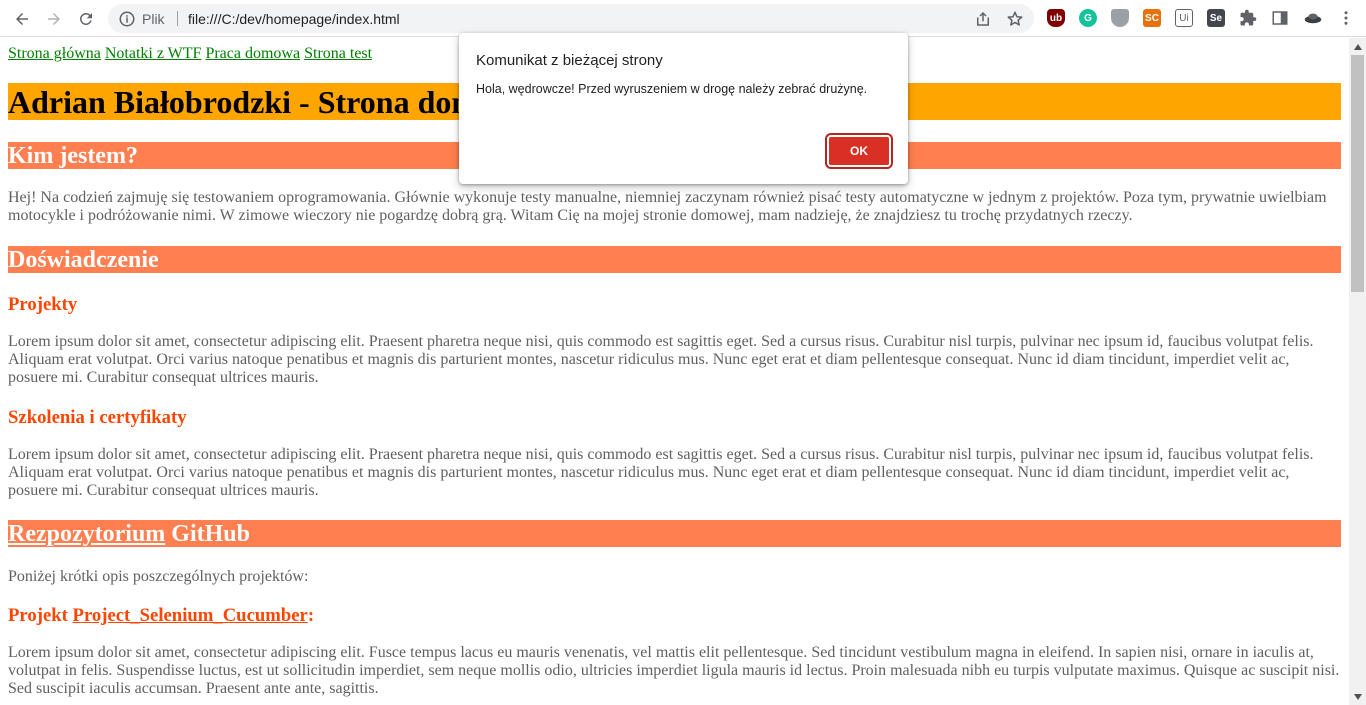 This screenshot has height=705, width=1366. What do you see at coordinates (1248, 18) in the screenshot?
I see `extensions-puzzle-icon` at bounding box center [1248, 18].